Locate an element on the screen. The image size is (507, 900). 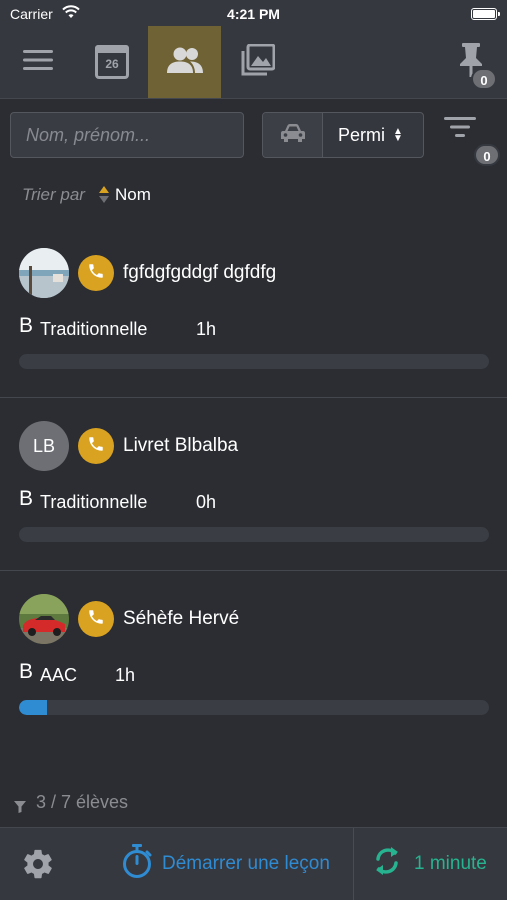
gallery-icon is located at coordinates (258, 62).